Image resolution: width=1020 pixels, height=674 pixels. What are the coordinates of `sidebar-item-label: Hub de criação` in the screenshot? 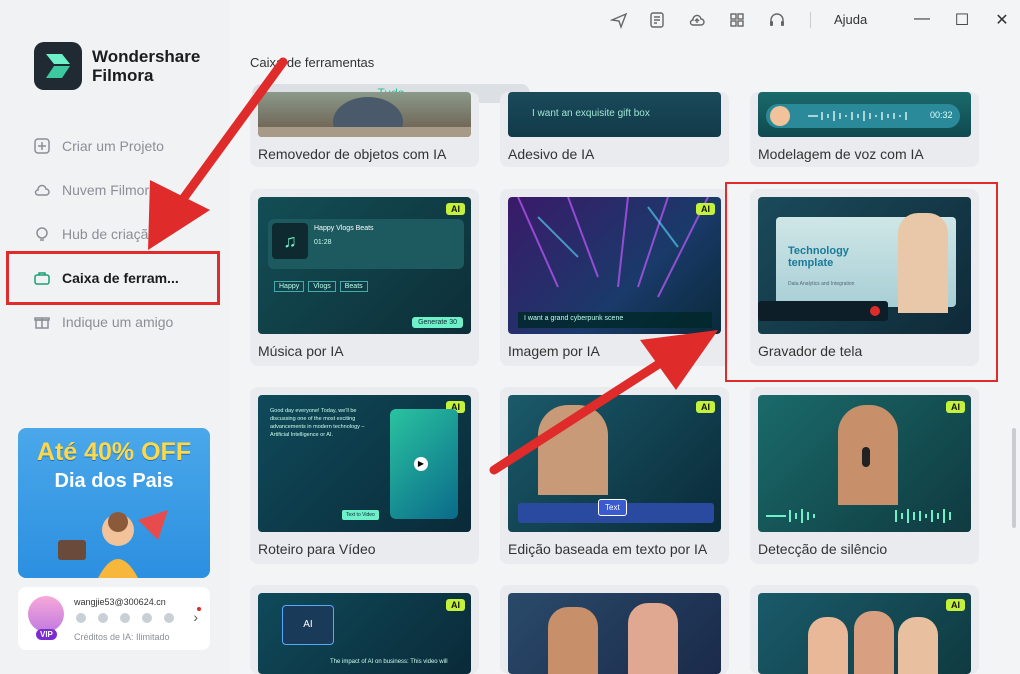 It's located at (109, 234).